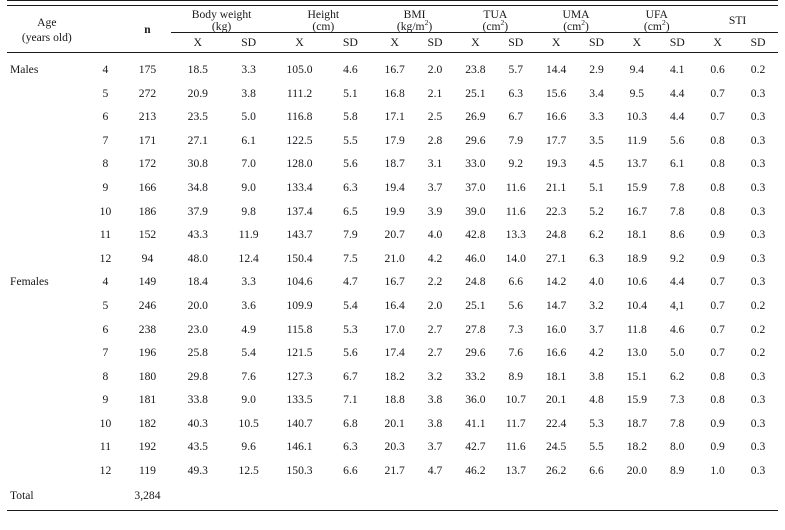  What do you see at coordinates (516, 282) in the screenshot?
I see `row-tua-sd: 6.6` at bounding box center [516, 282].